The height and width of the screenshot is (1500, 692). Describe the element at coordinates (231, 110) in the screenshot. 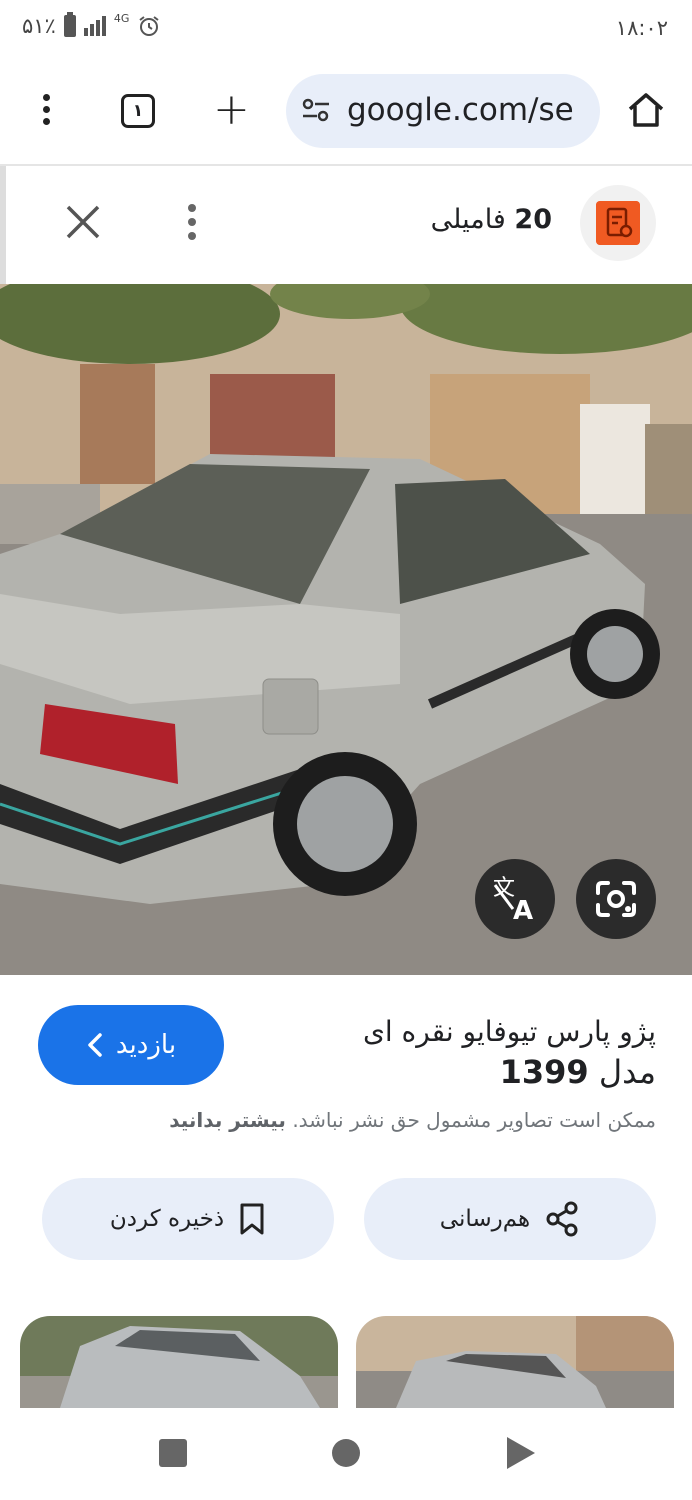

I see `new-tab-icon: +` at that location.